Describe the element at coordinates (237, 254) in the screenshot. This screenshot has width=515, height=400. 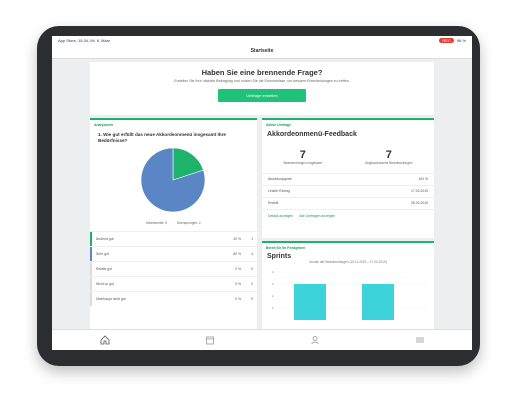
I see `answer-percent: 80 %` at that location.